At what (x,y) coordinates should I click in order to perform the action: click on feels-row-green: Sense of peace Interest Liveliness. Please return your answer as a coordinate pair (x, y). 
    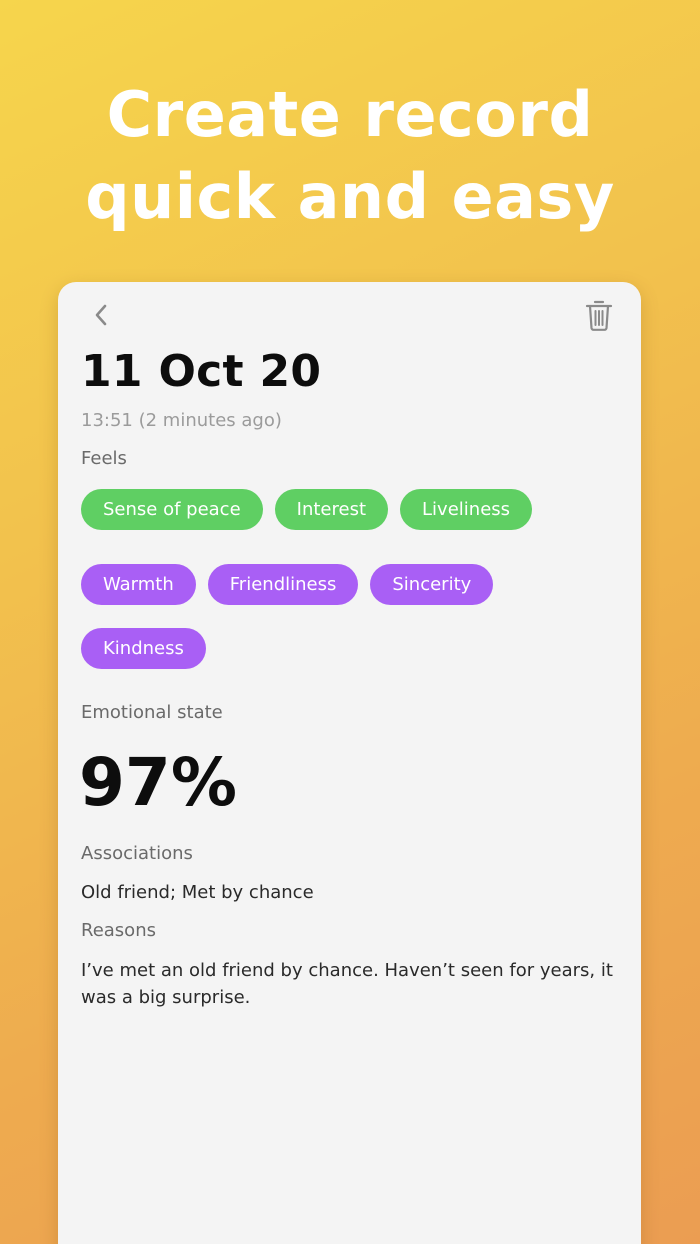
    Looking at the image, I should click on (307, 509).